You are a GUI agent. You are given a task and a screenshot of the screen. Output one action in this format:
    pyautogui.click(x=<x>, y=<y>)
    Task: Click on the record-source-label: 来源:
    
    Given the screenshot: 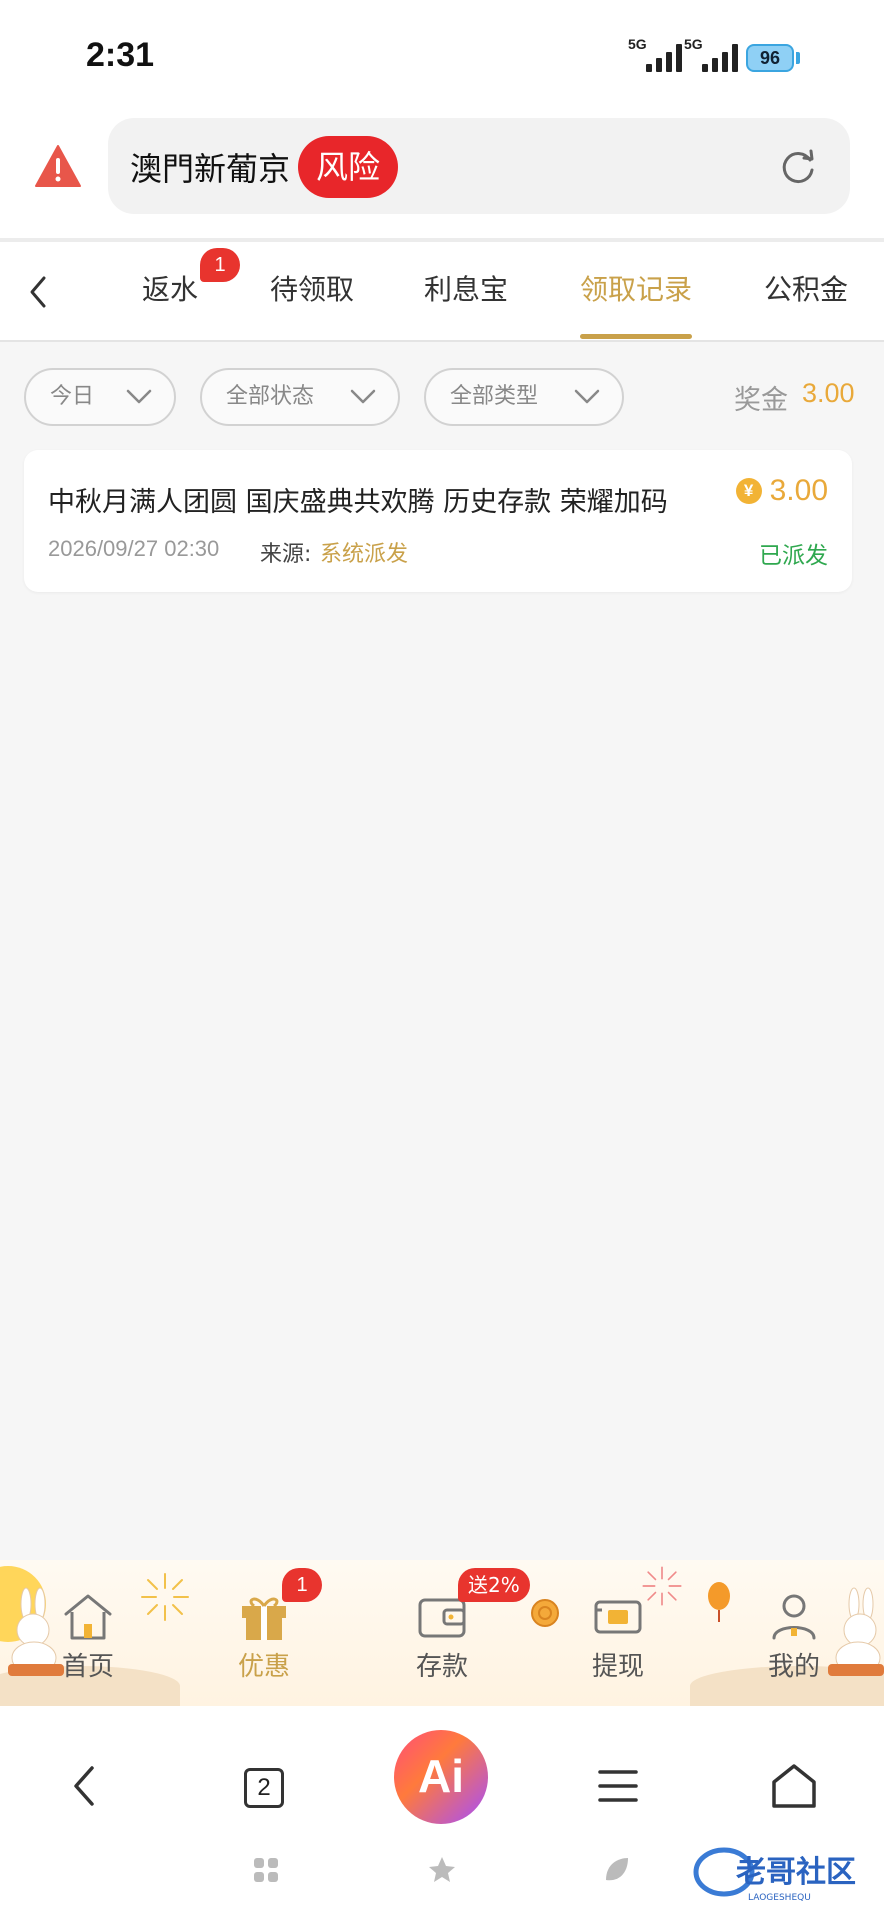 What is the action you would take?
    pyautogui.click(x=286, y=554)
    